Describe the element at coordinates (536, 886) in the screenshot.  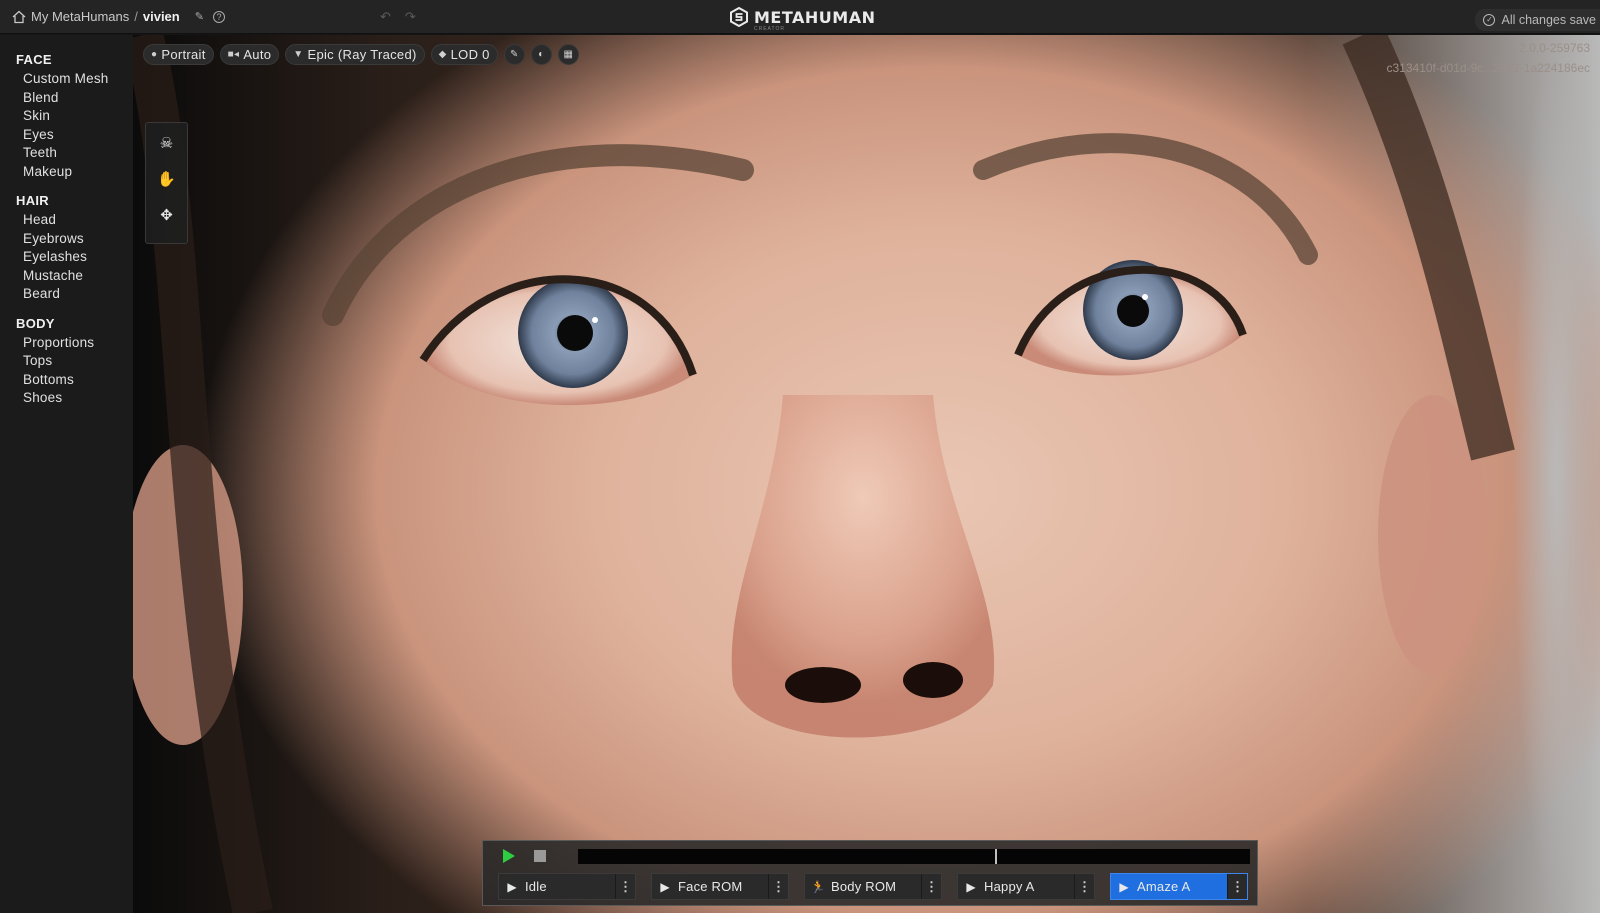
I see `anim-label: Idle` at that location.